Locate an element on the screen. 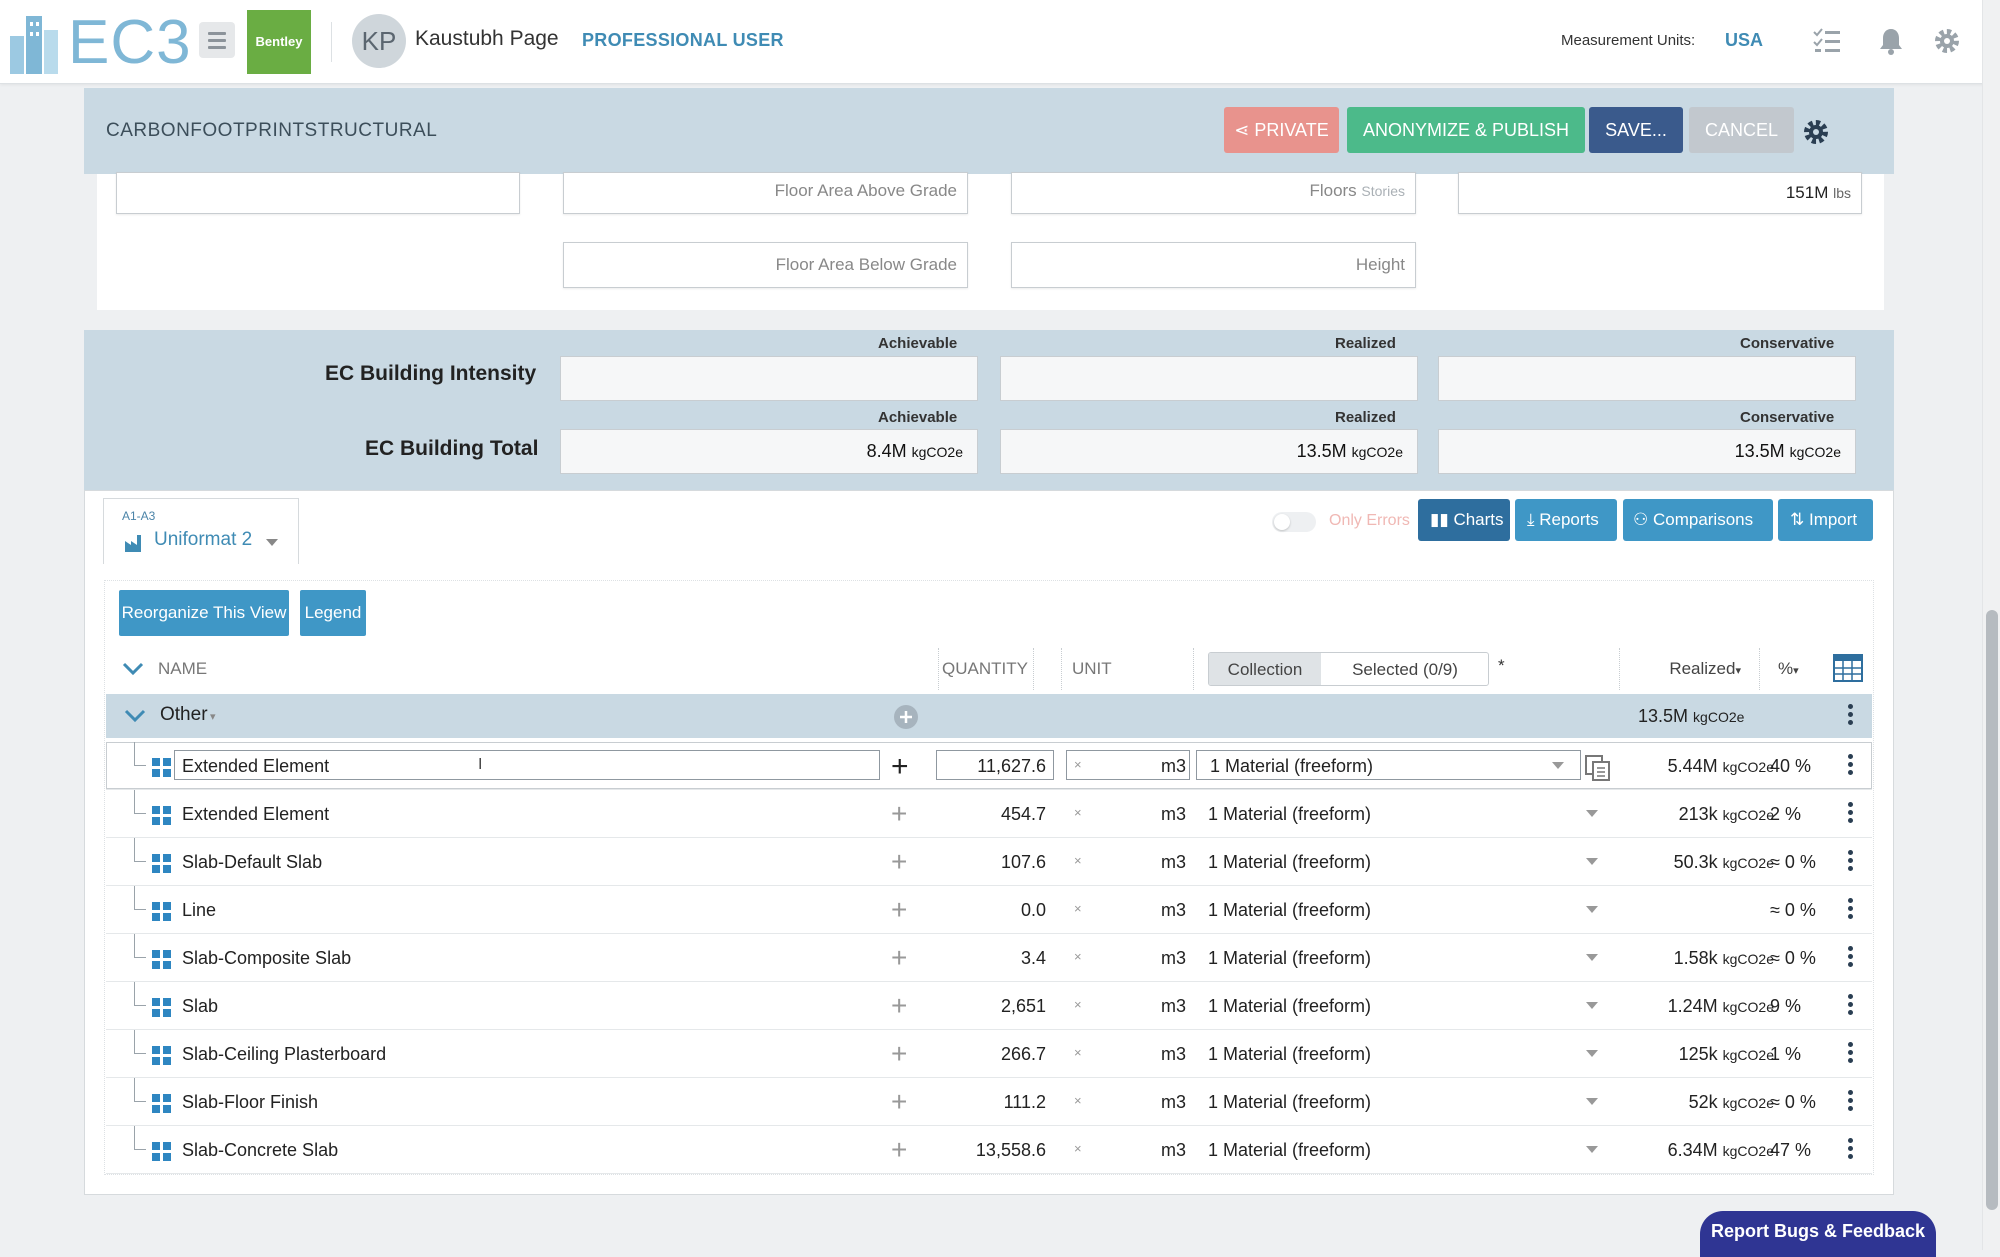  import-button: ⇅ Import is located at coordinates (1825, 520).